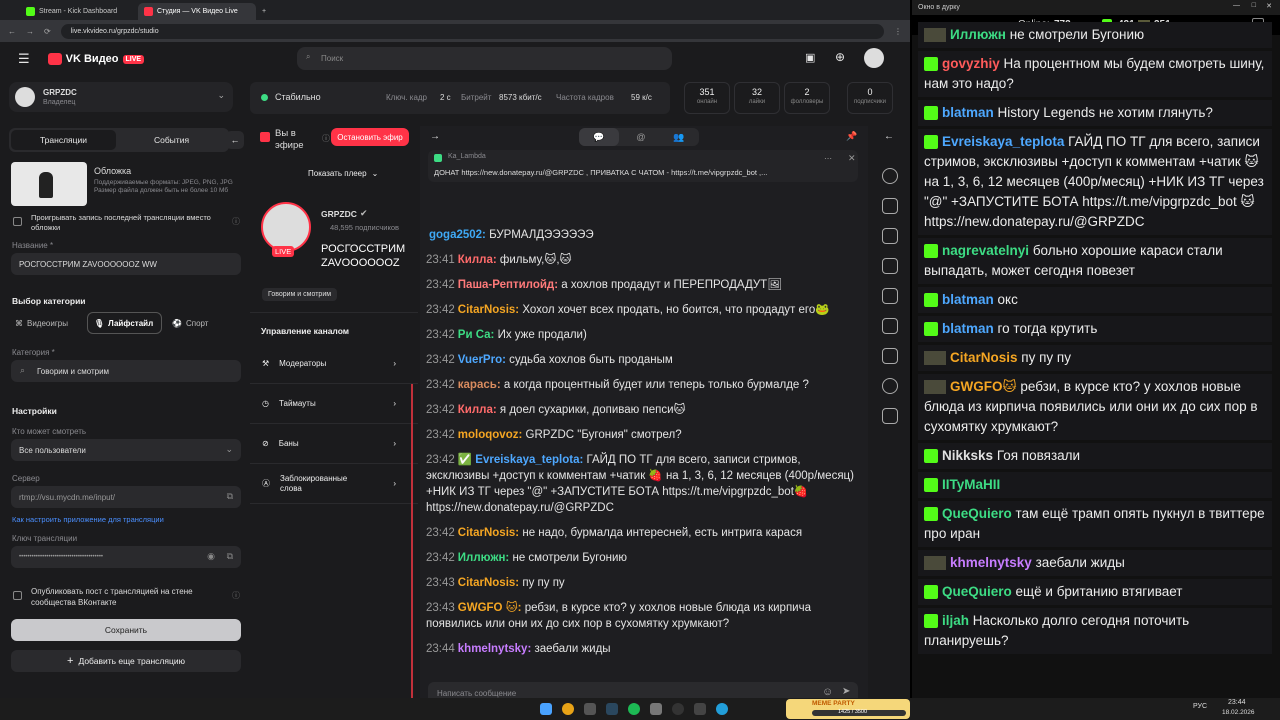  What do you see at coordinates (890, 416) in the screenshot?
I see `document-icon` at bounding box center [890, 416].